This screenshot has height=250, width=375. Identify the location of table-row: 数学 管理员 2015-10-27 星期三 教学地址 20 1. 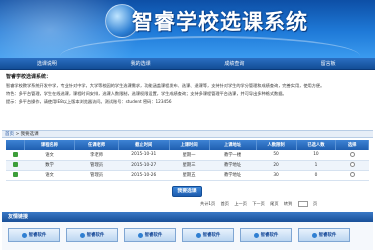
(187, 165).